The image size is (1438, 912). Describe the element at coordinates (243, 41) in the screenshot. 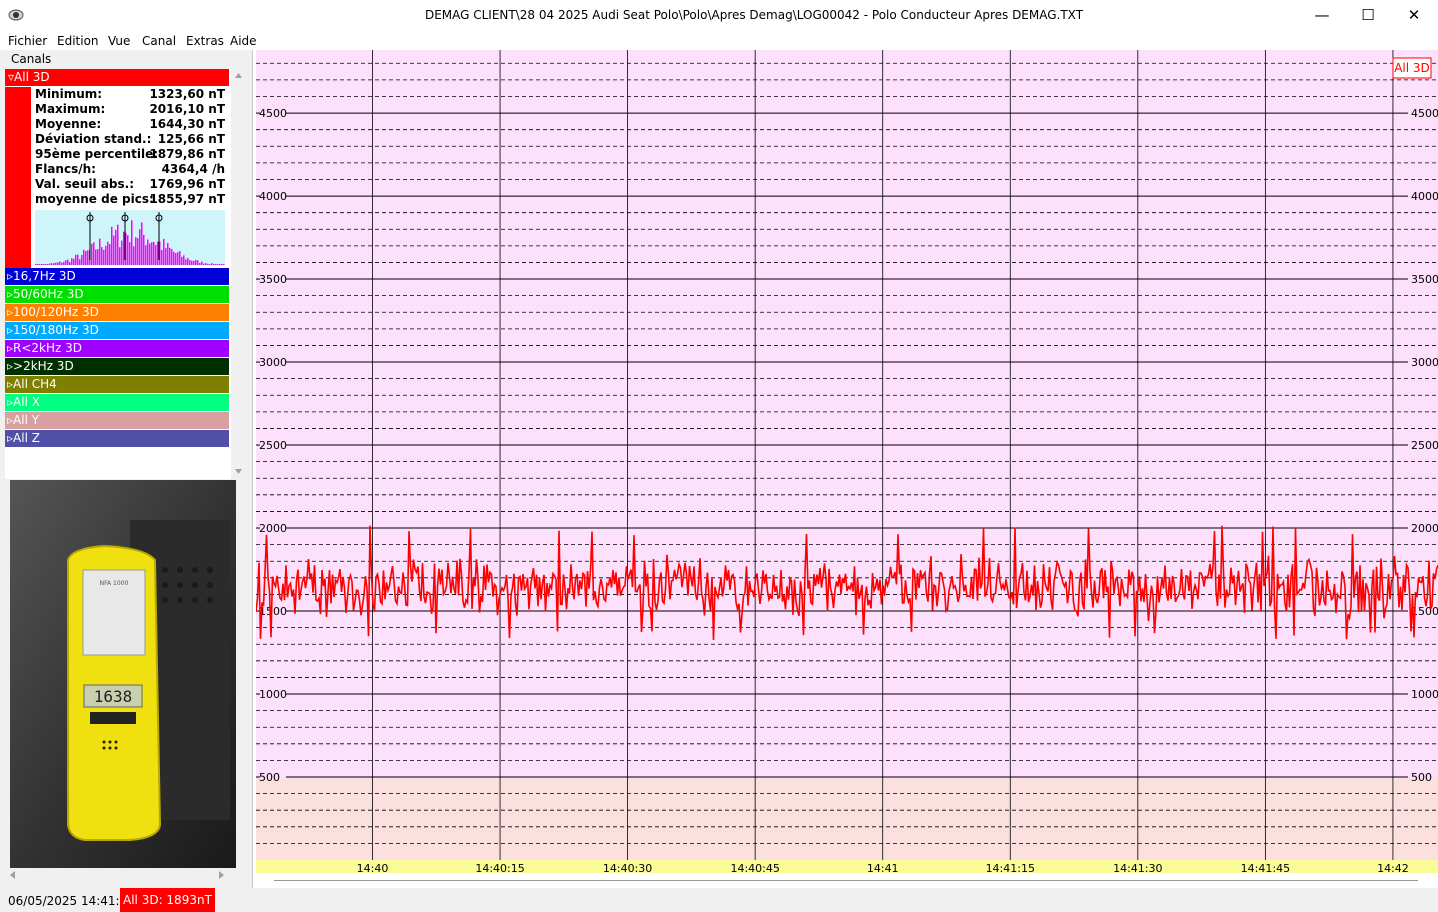

I see `menu-aide: Aide` at that location.